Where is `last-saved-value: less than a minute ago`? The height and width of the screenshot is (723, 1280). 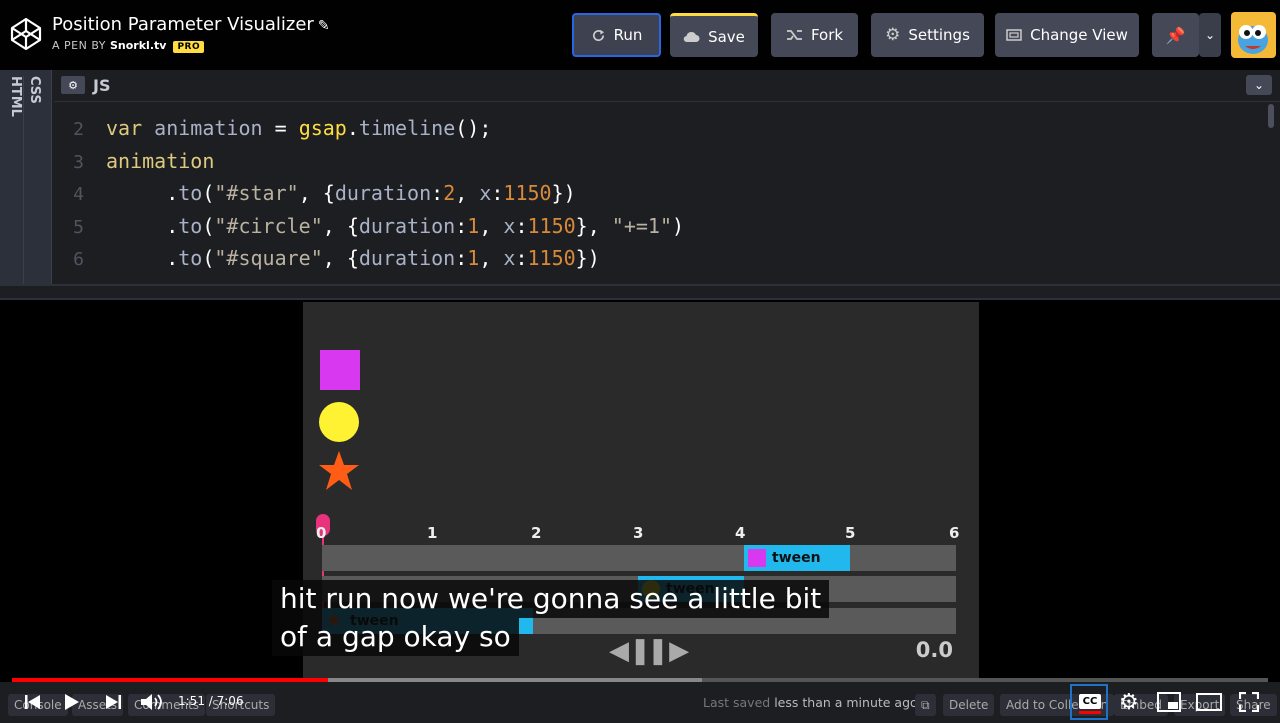
last-saved-value: less than a minute ago is located at coordinates (846, 702).